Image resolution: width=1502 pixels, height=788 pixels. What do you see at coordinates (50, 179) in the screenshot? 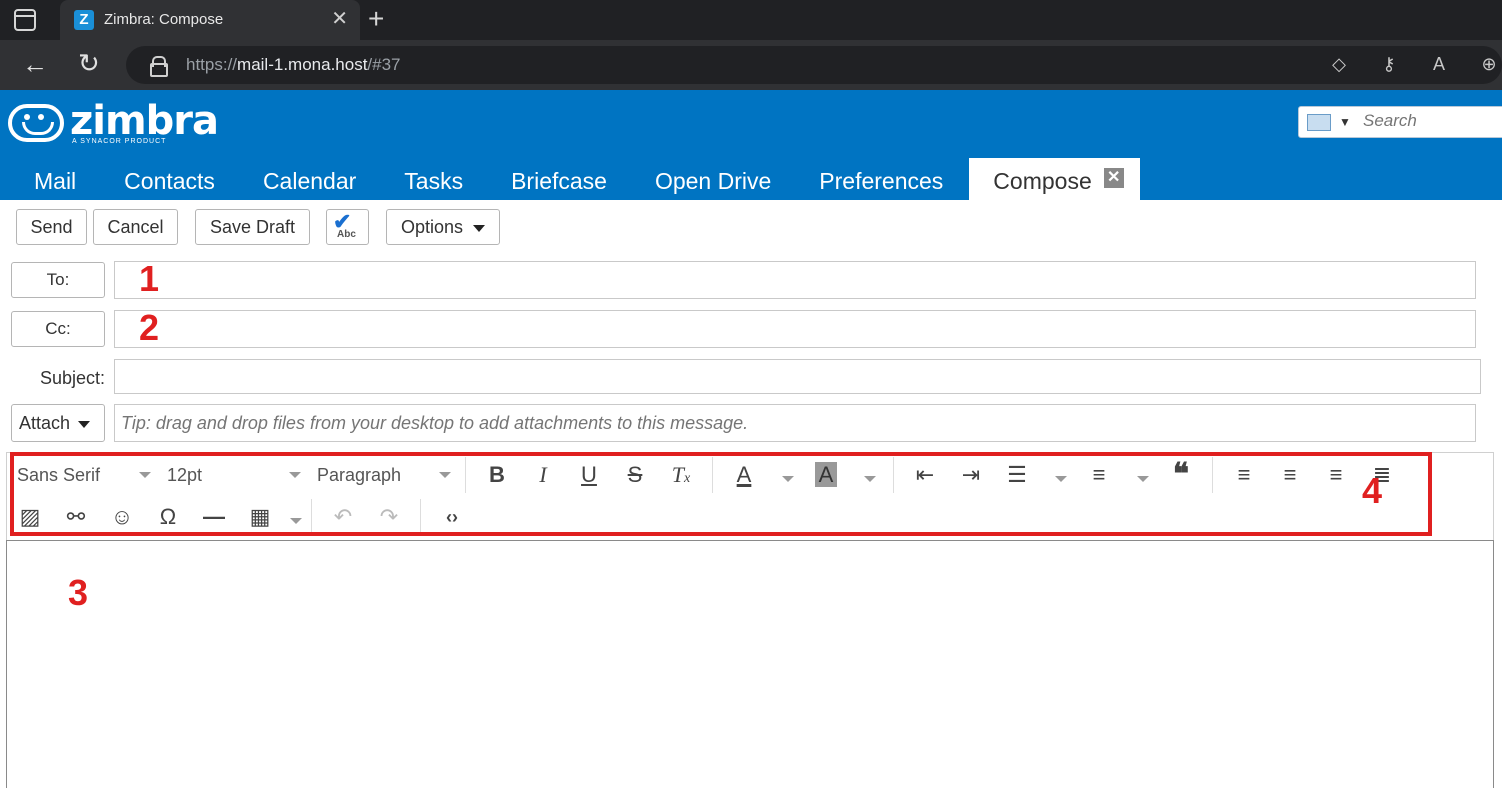
I see `tab-mail: Mail` at bounding box center [50, 179].